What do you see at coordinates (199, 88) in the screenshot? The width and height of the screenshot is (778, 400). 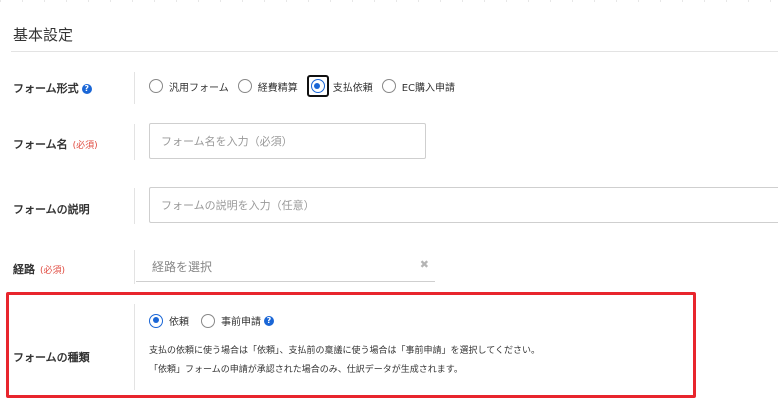 I see `radio-option-label: 汎用フォーム` at bounding box center [199, 88].